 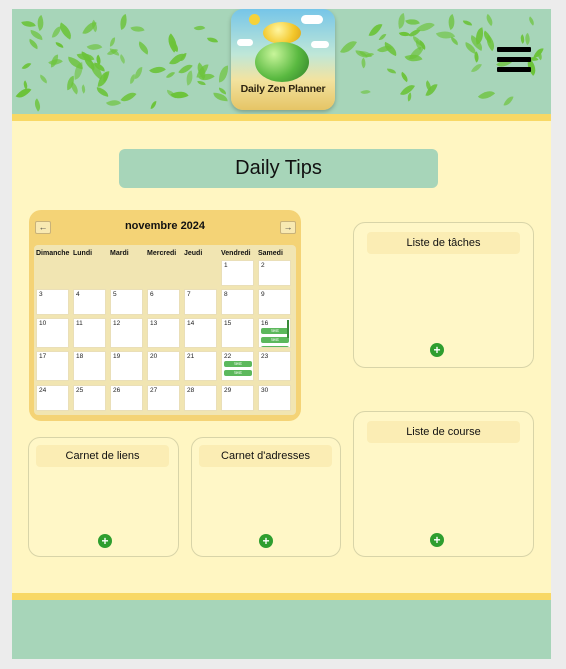 What do you see at coordinates (443, 243) in the screenshot?
I see `tasks-card-title: Liste de tâches` at bounding box center [443, 243].